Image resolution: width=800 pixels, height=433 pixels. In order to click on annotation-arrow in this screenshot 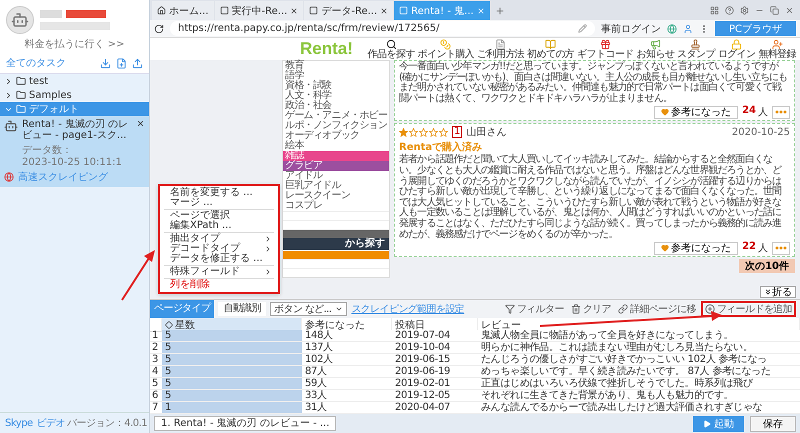, I will do `click(138, 275)`.